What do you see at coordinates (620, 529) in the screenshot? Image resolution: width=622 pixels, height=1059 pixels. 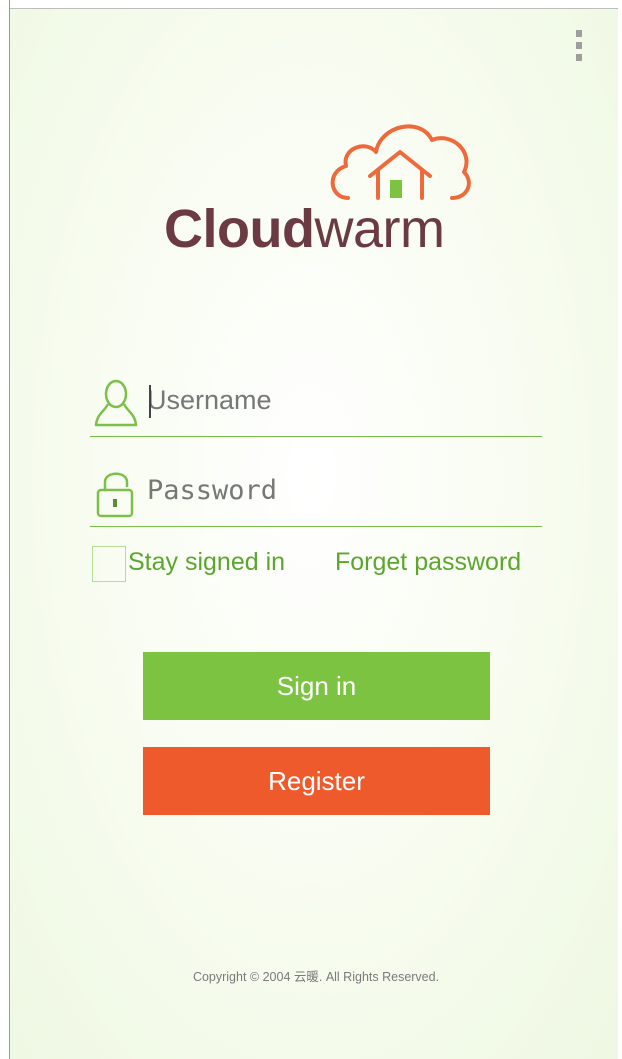 I see `window-right-border` at bounding box center [620, 529].